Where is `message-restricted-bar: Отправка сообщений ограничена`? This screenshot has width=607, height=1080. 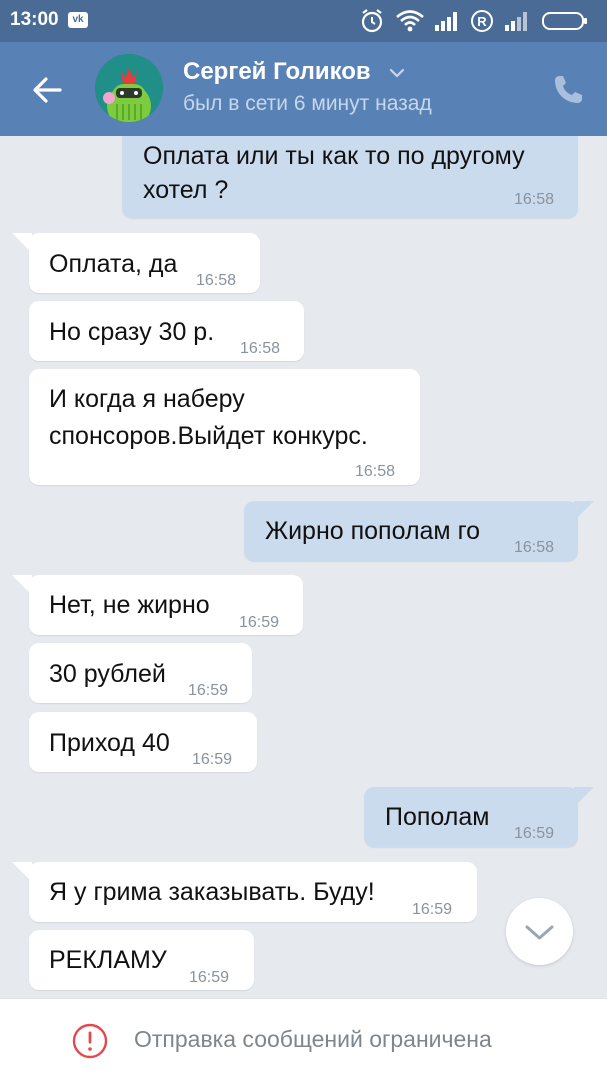
message-restricted-bar: Отправка сообщений ограничена is located at coordinates (303, 1039).